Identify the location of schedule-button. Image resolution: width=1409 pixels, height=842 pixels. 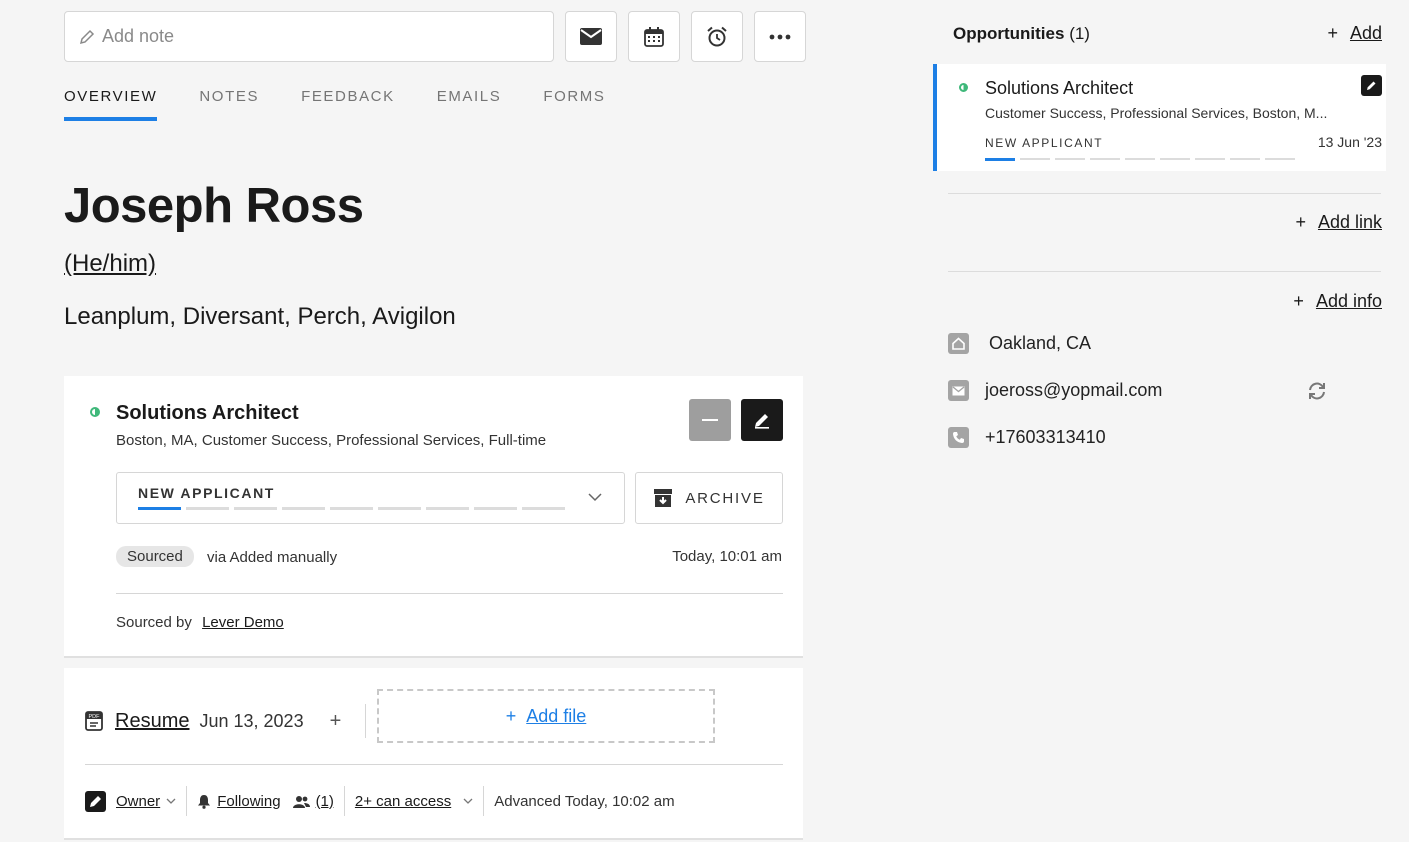
(654, 36).